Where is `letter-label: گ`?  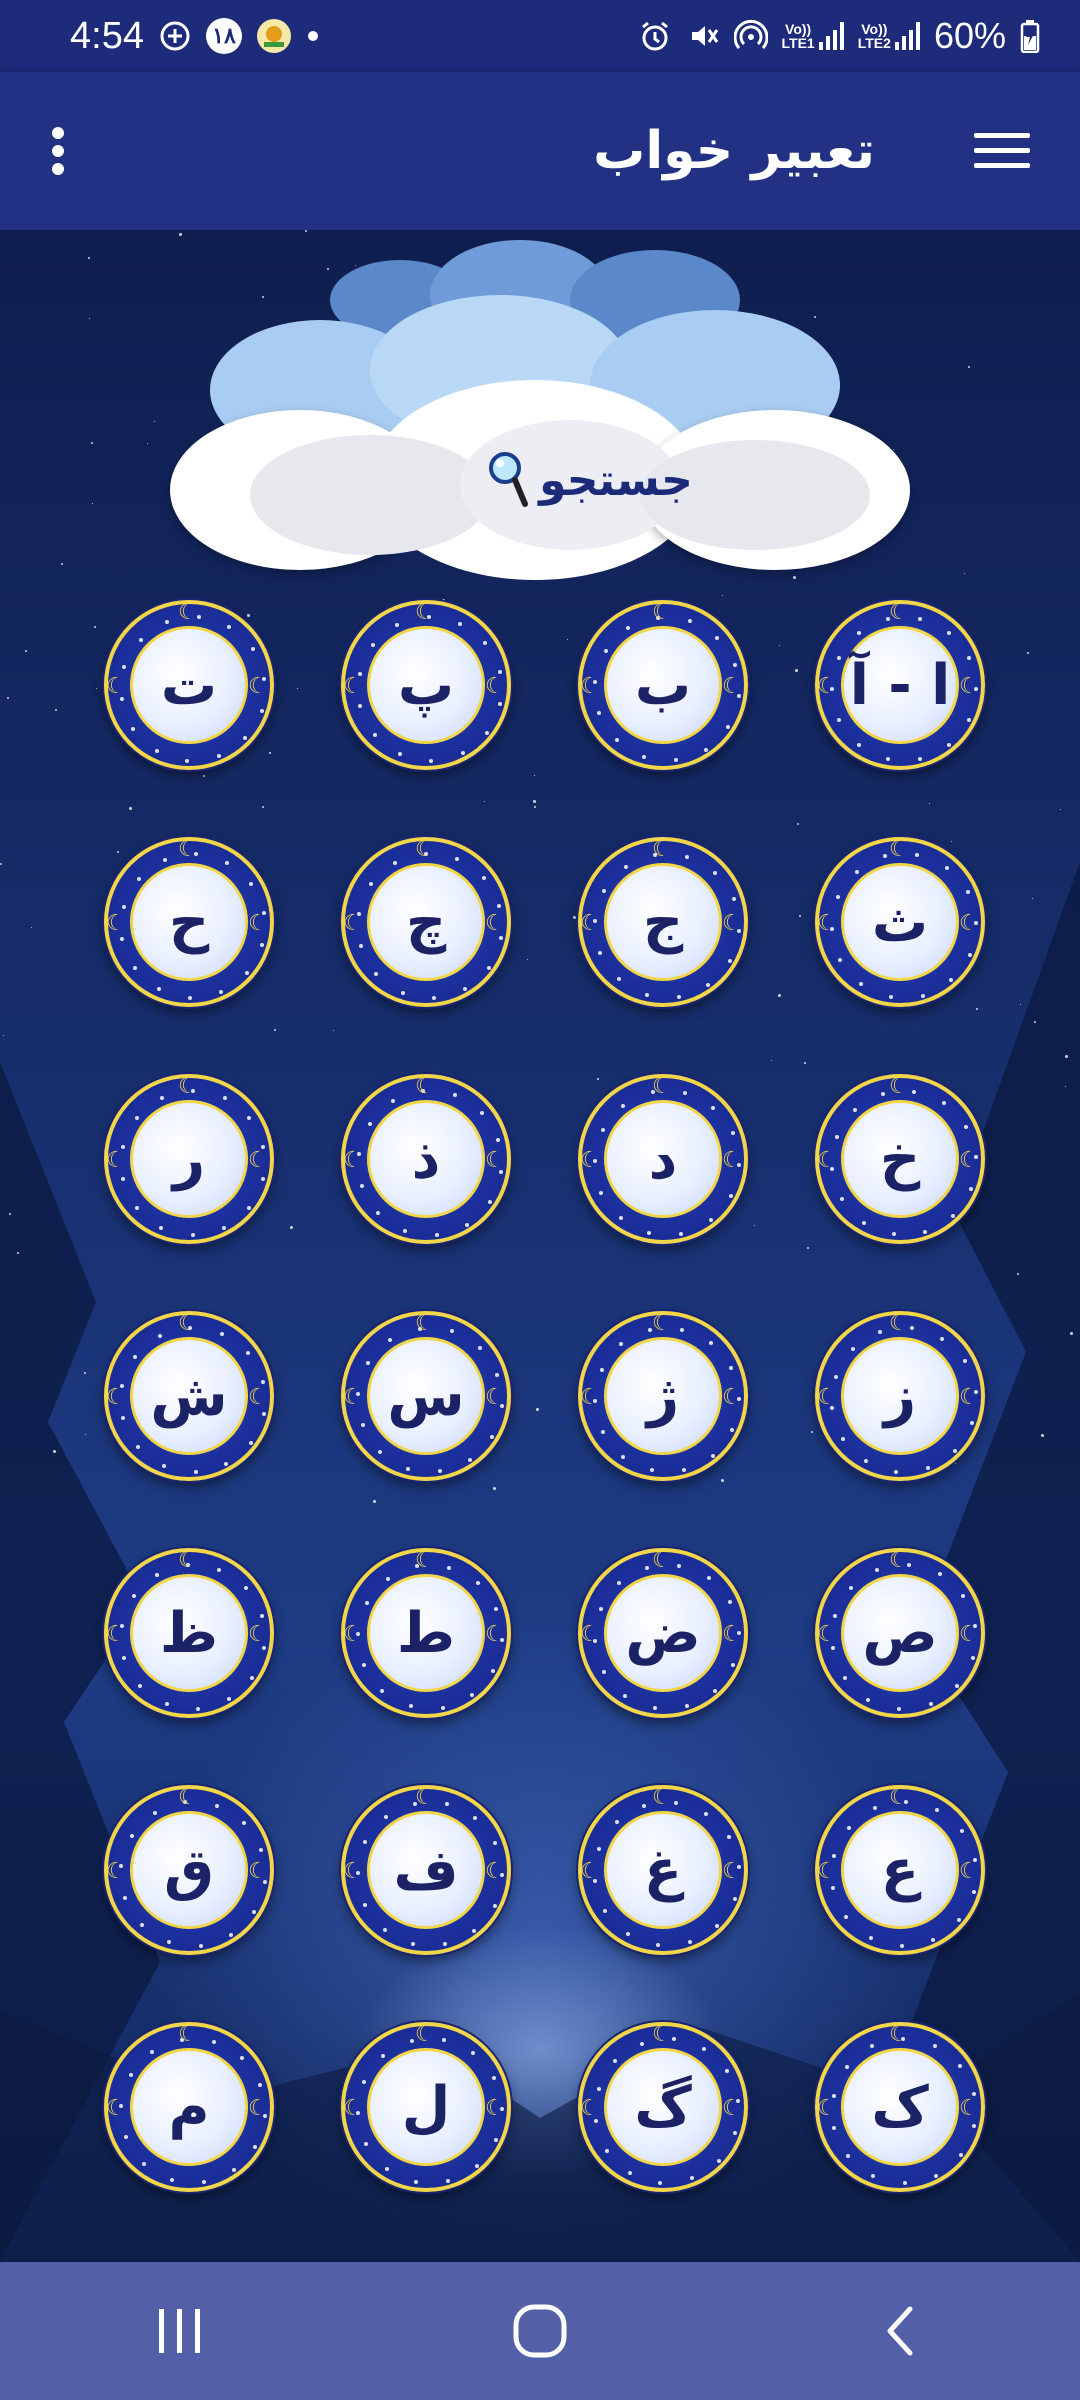
letter-label: گ is located at coordinates (663, 2107).